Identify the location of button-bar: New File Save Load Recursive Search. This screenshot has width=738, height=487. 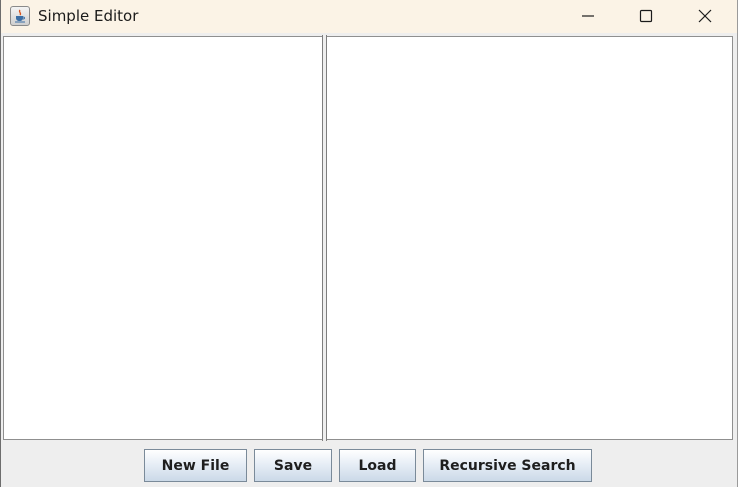
(370, 464).